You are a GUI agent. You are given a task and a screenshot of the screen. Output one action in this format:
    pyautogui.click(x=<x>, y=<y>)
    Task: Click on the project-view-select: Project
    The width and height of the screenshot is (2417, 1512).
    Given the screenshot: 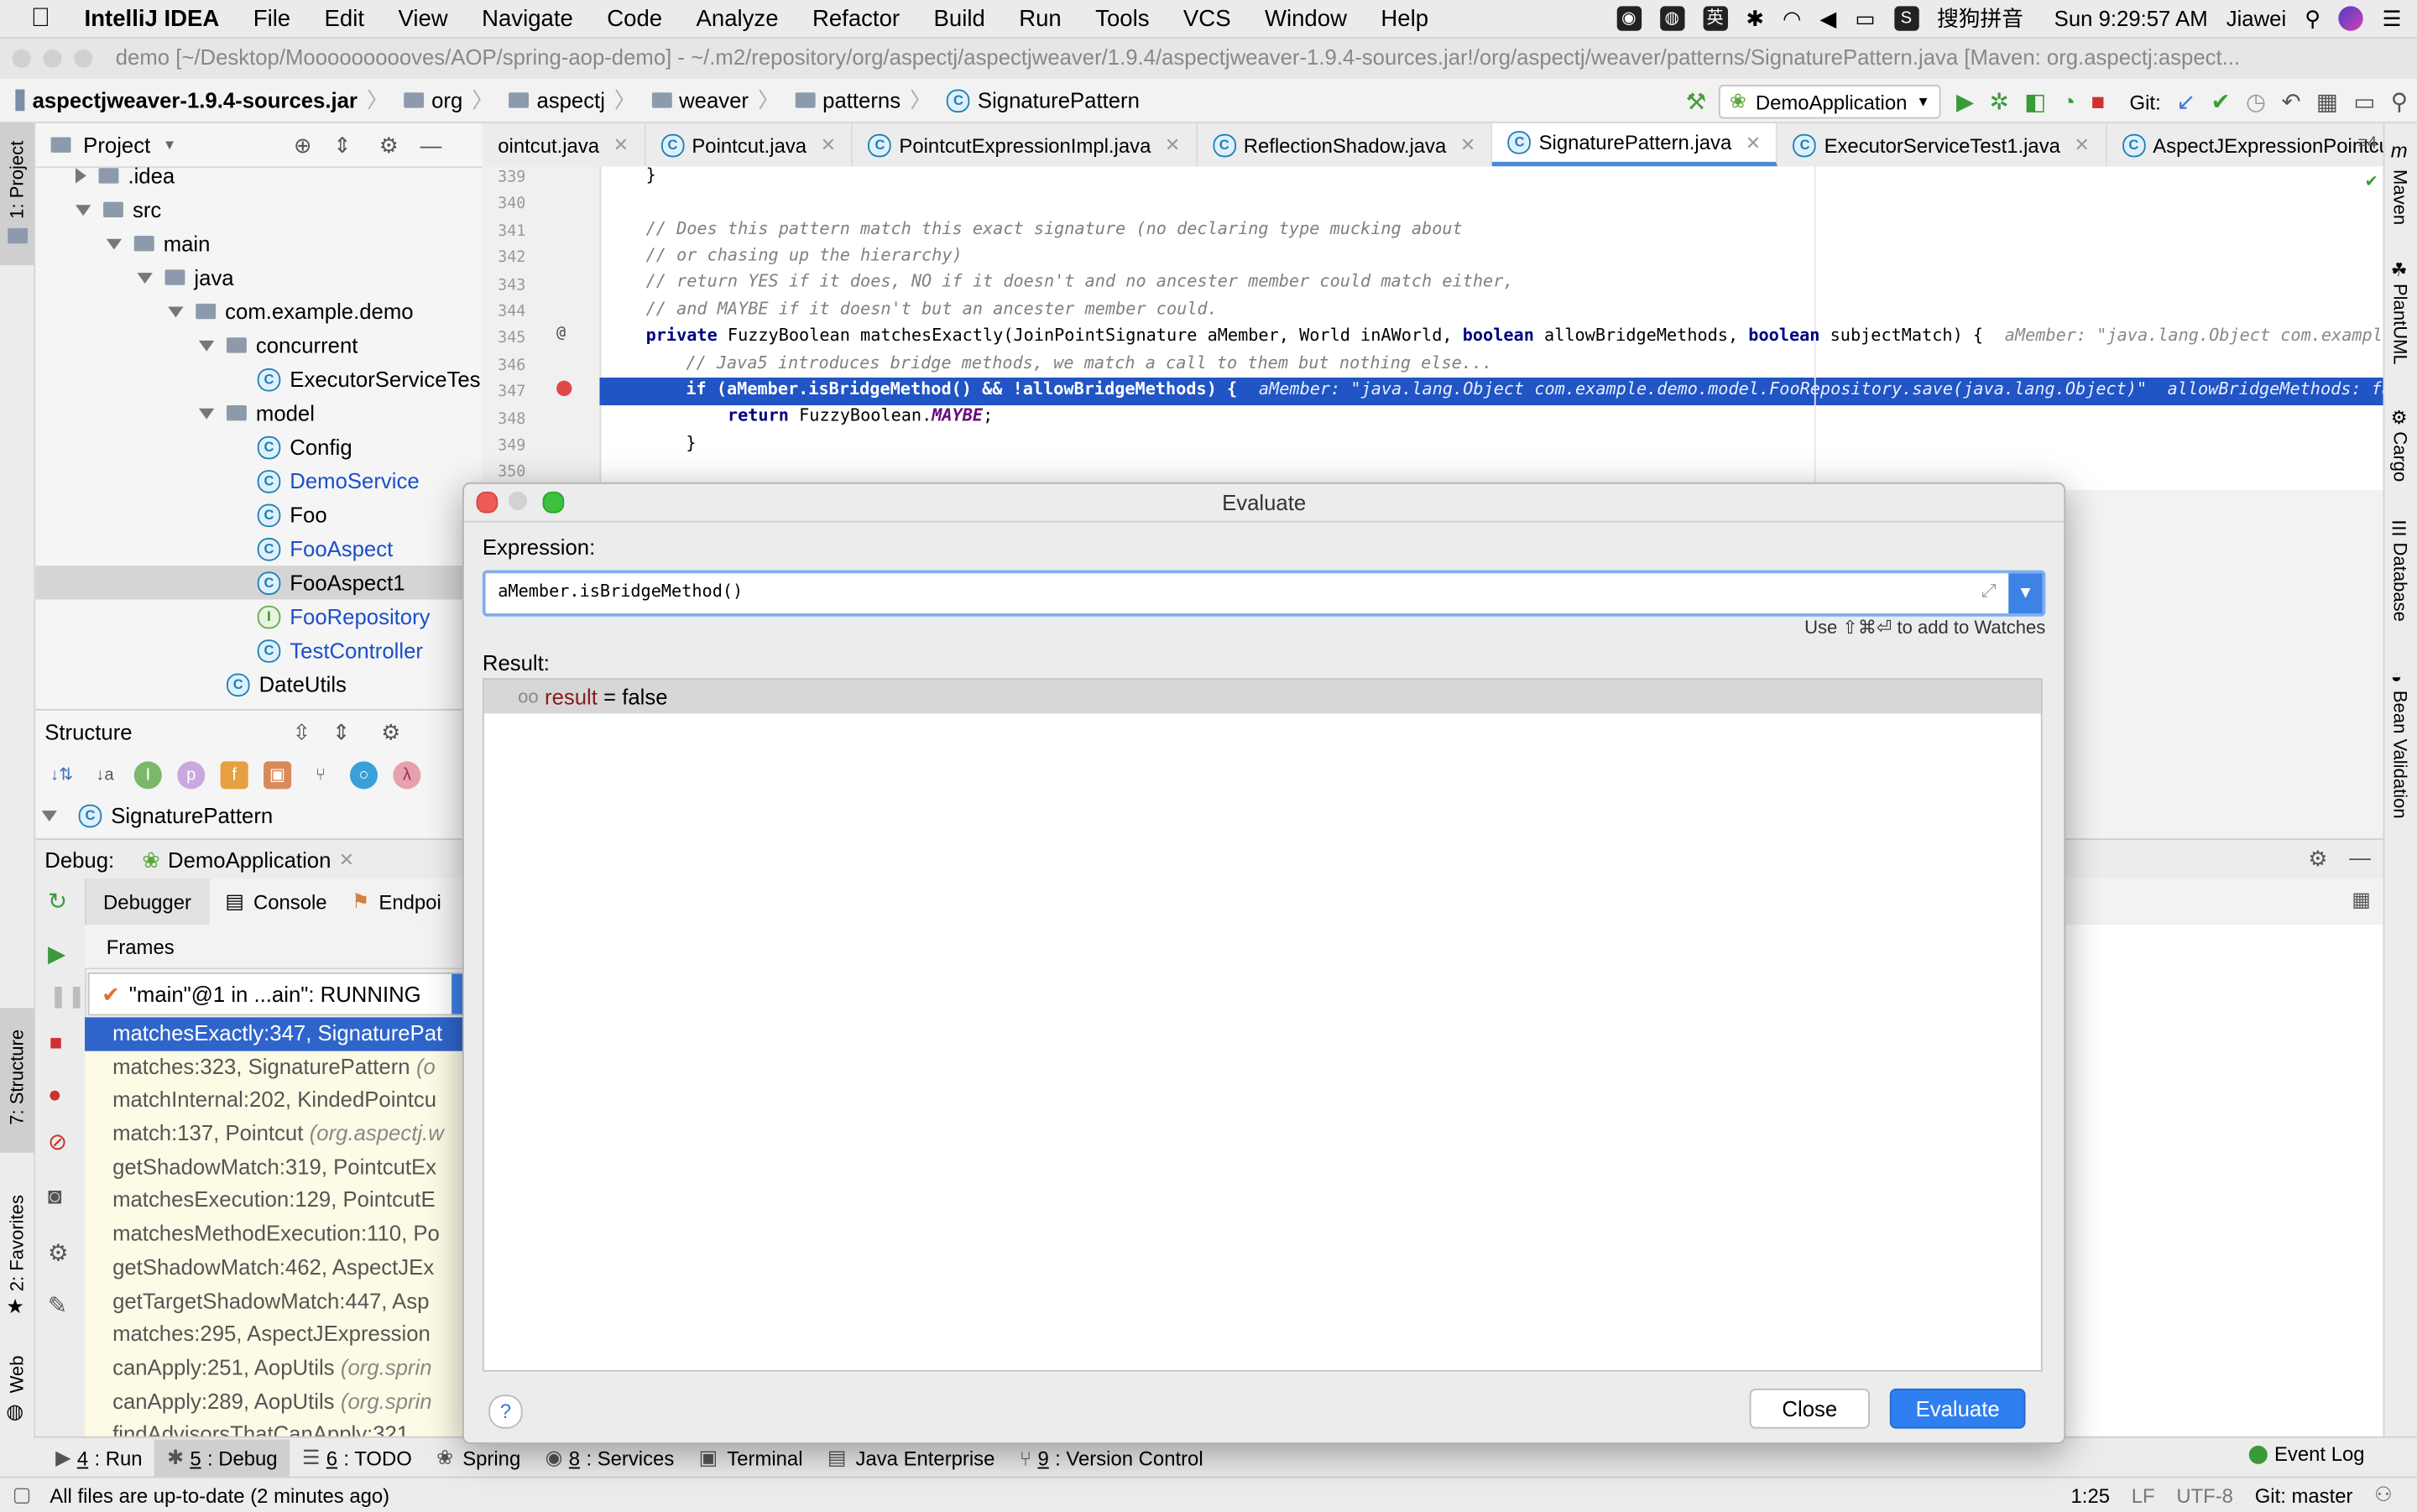 What is the action you would take?
    pyautogui.click(x=116, y=145)
    